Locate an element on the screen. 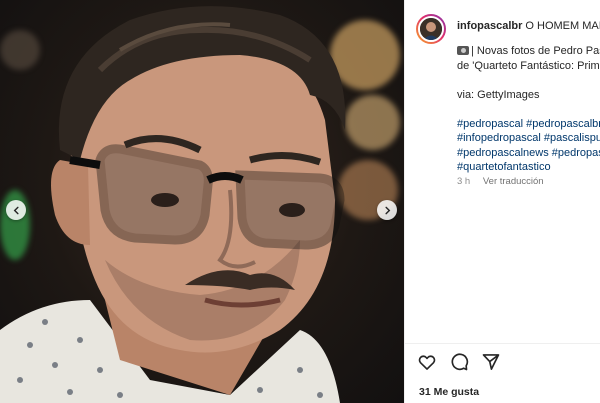  comment-button is located at coordinates (459, 362).